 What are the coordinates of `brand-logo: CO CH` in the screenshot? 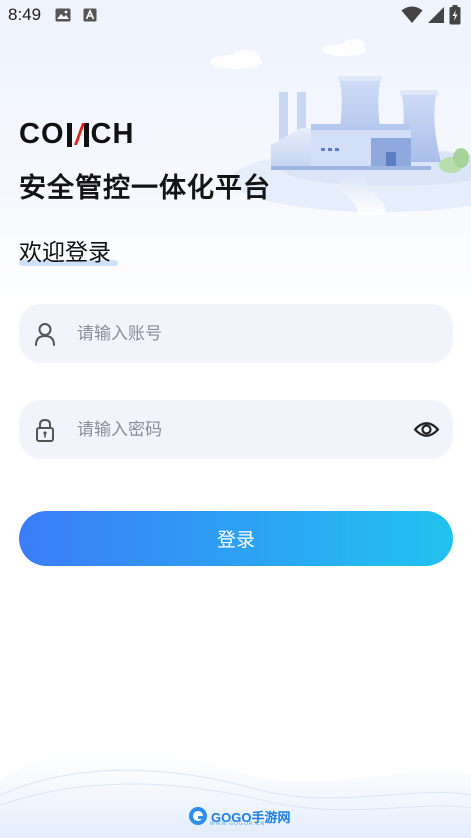 It's located at (76, 134).